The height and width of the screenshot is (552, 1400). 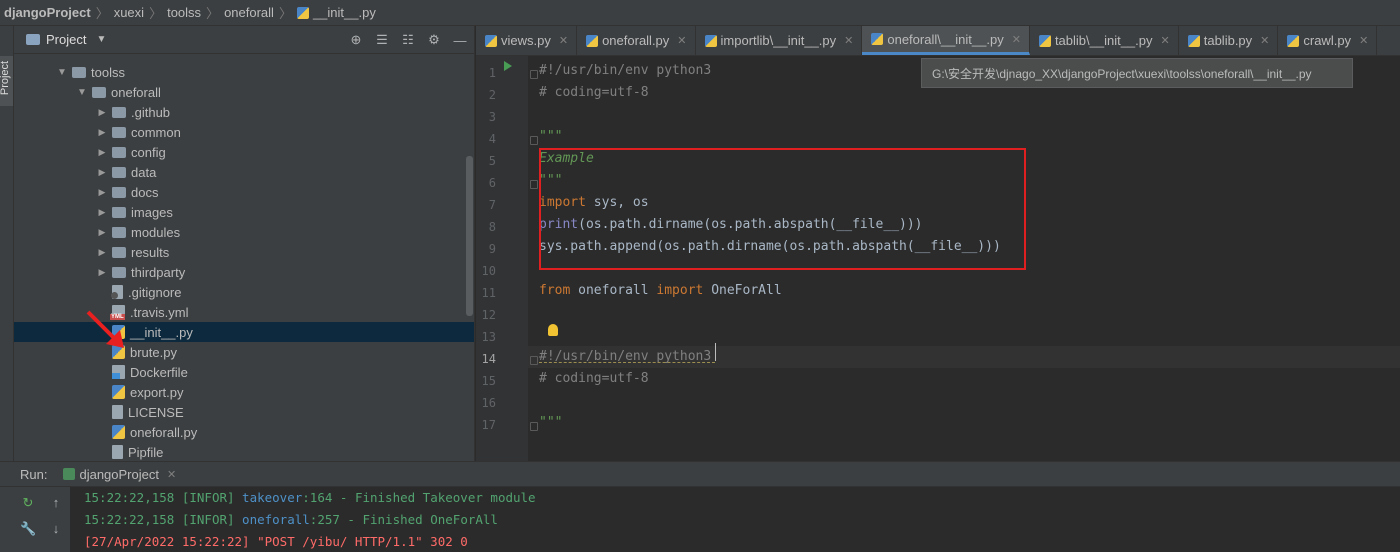 I want to click on breadcrumb-item-project: djangoProject, so click(x=47, y=12).